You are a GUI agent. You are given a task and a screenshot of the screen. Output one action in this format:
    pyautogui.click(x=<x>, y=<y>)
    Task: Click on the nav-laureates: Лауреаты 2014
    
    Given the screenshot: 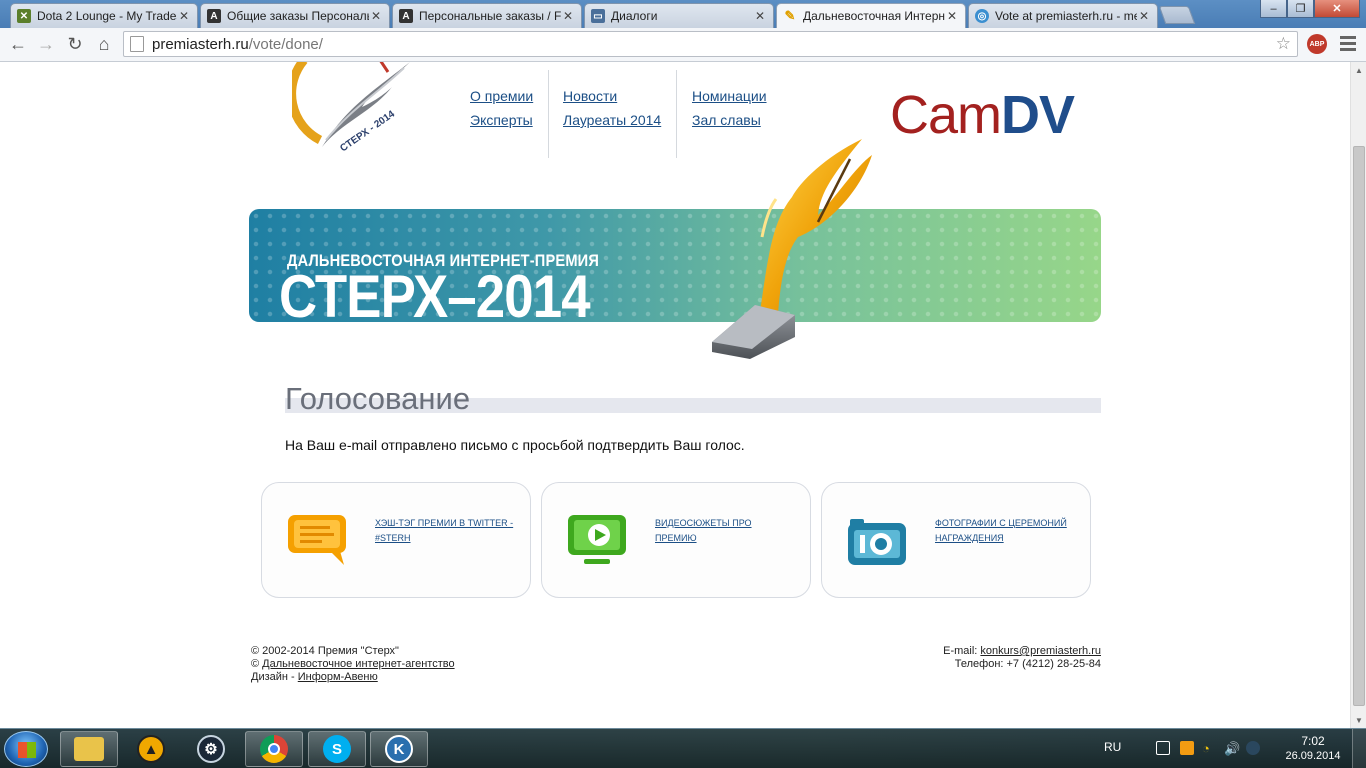 What is the action you would take?
    pyautogui.click(x=612, y=120)
    